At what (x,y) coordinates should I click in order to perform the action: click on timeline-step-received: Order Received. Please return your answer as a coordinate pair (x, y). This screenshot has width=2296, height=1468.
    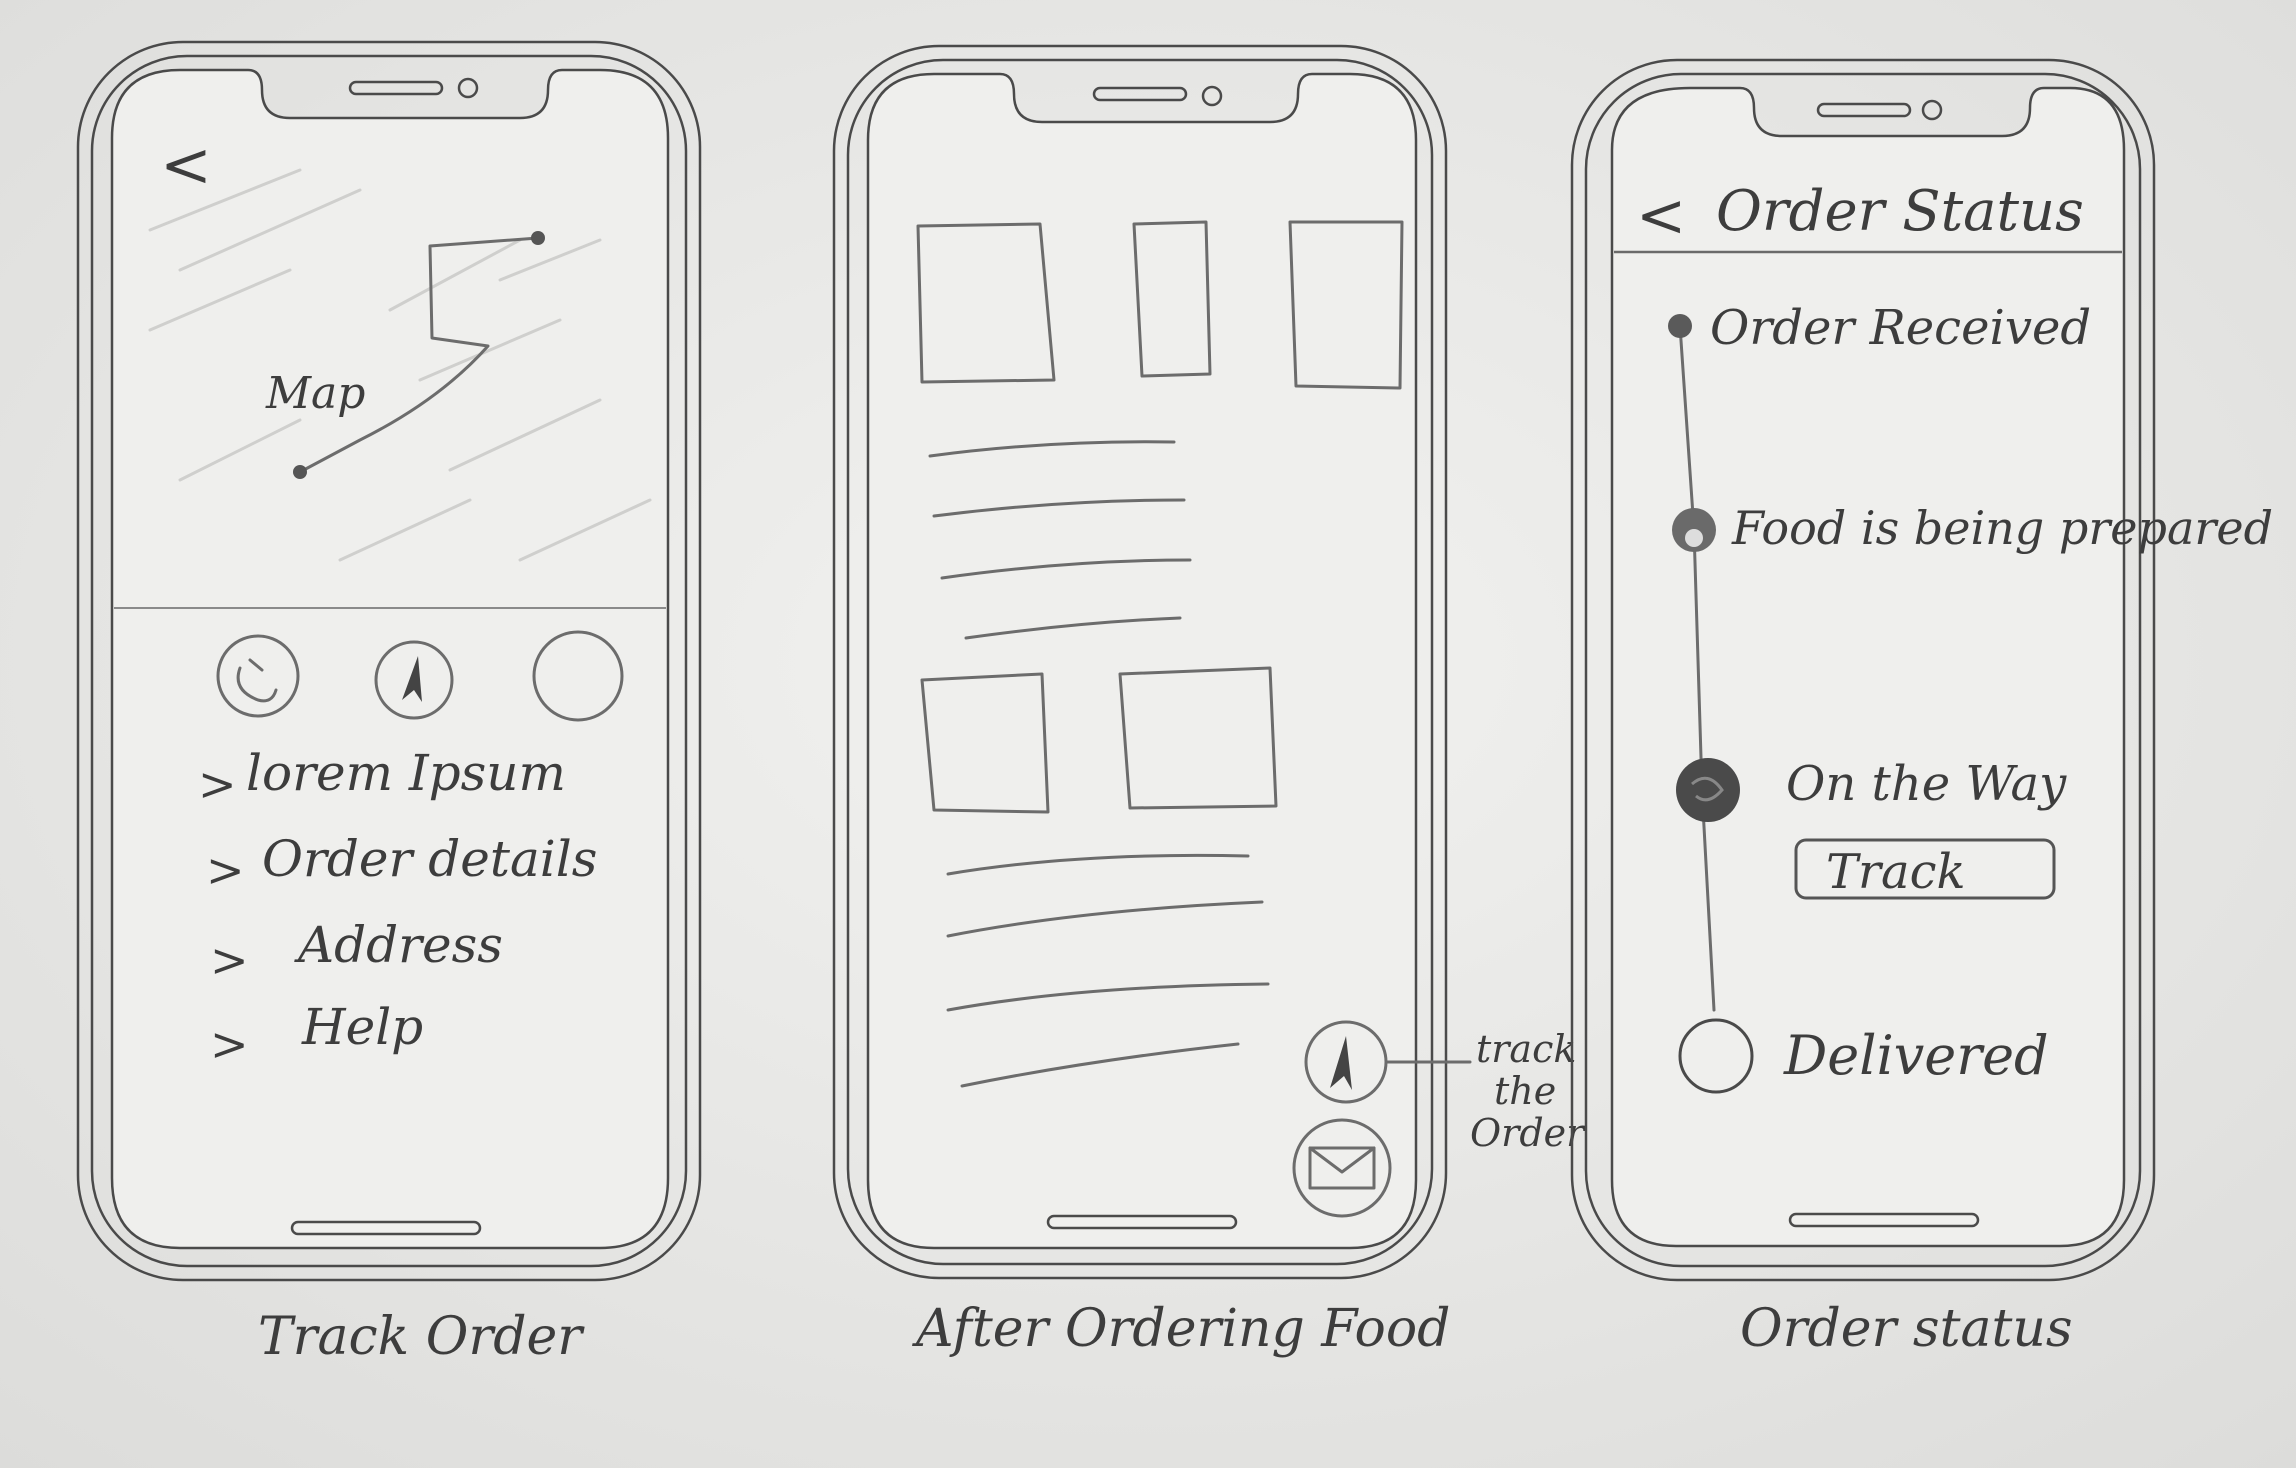
    Looking at the image, I should click on (1879, 328).